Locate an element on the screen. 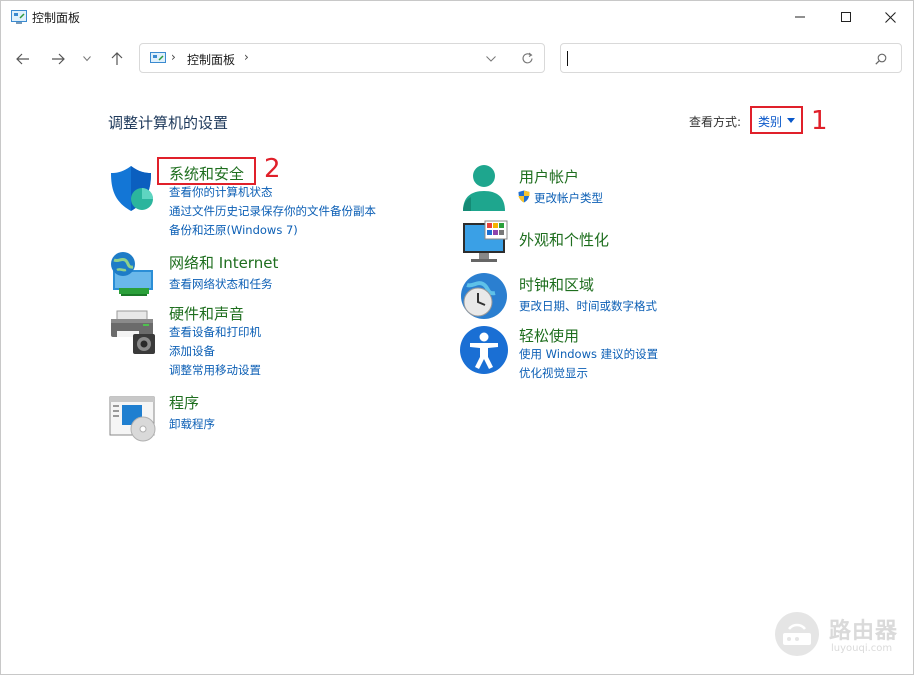 This screenshot has width=914, height=675. category-clock-region: 时钟和区域 is located at coordinates (556, 284).